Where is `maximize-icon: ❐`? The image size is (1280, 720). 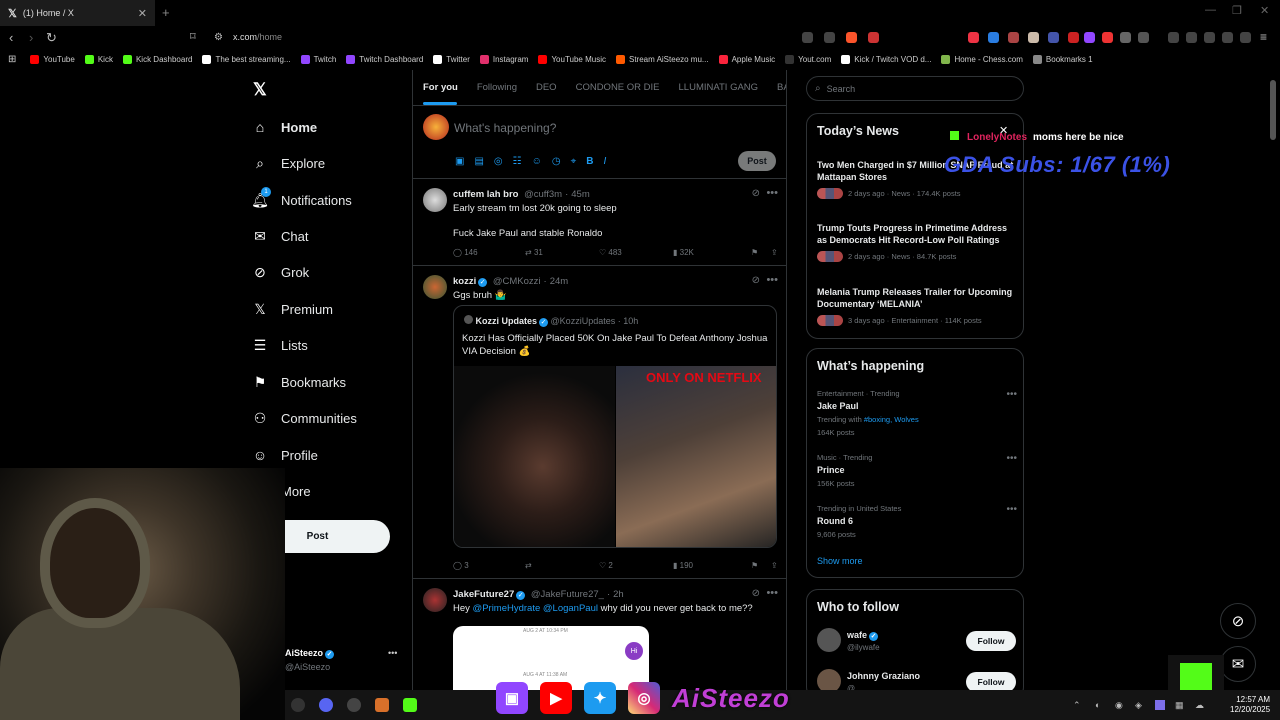 maximize-icon: ❐ is located at coordinates (1237, 10).